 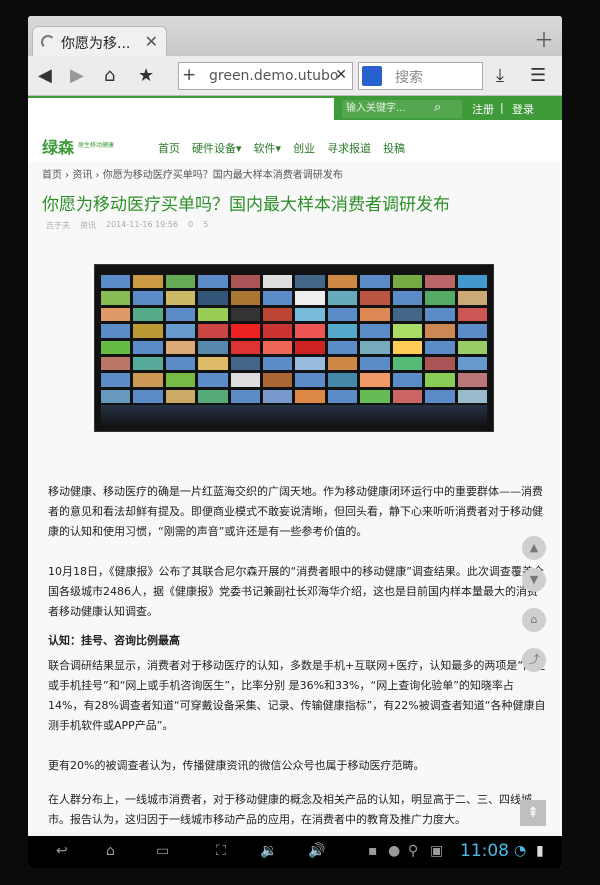 I want to click on url-bar: + green.demo.utubo ✕, so click(x=265, y=76).